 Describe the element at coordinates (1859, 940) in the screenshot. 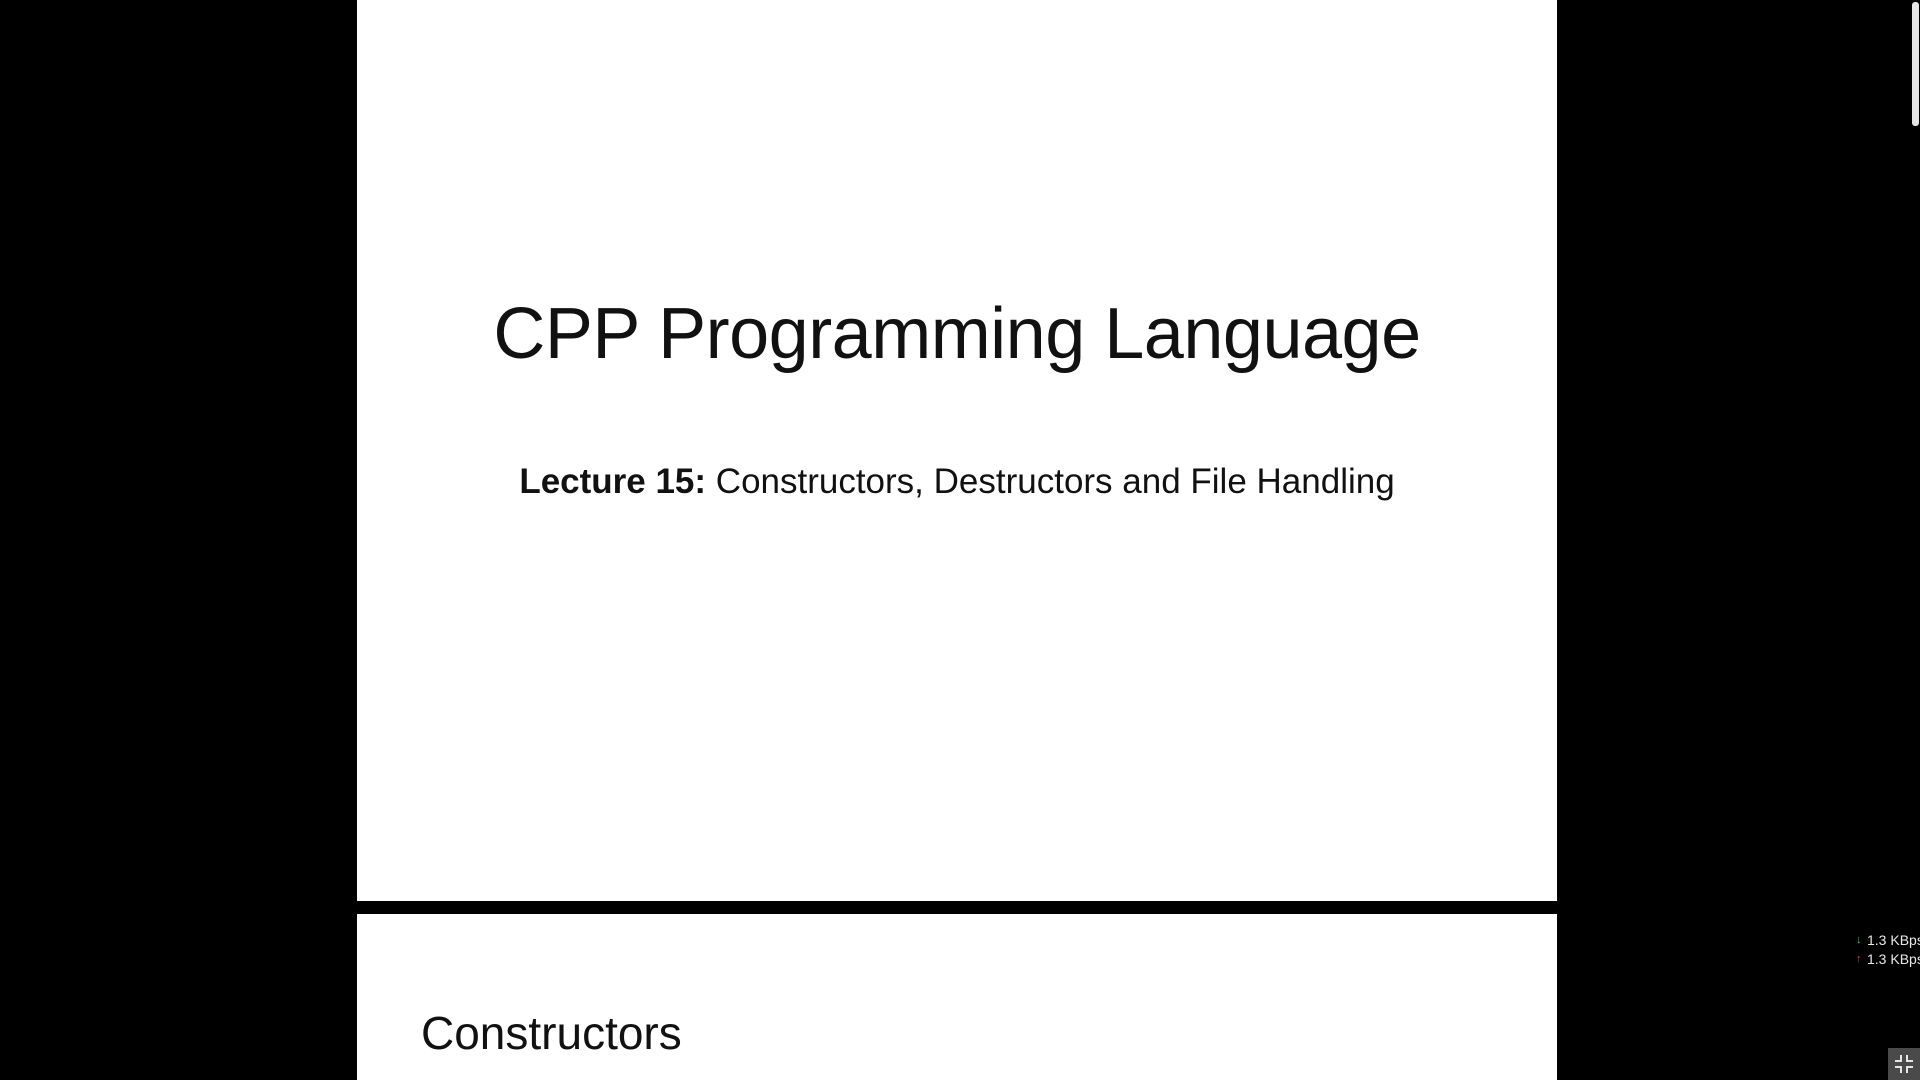

I see `arrow-down-icon: ↓` at that location.